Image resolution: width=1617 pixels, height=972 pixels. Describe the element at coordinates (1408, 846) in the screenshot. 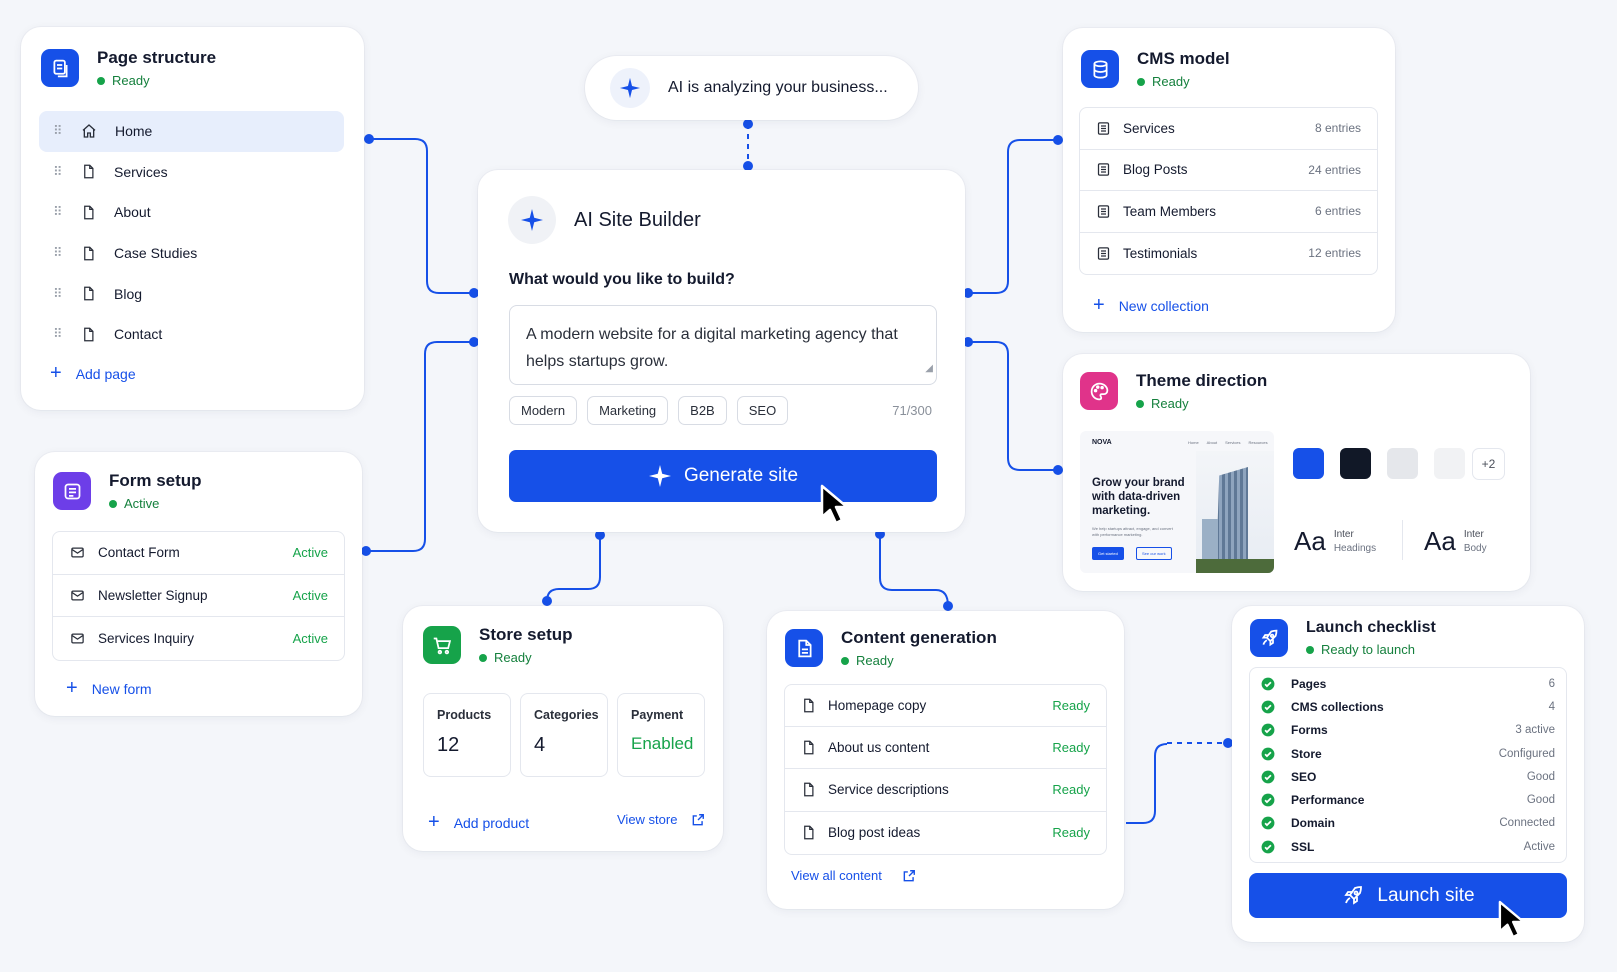

I see `checklist-row: SSL Active` at that location.